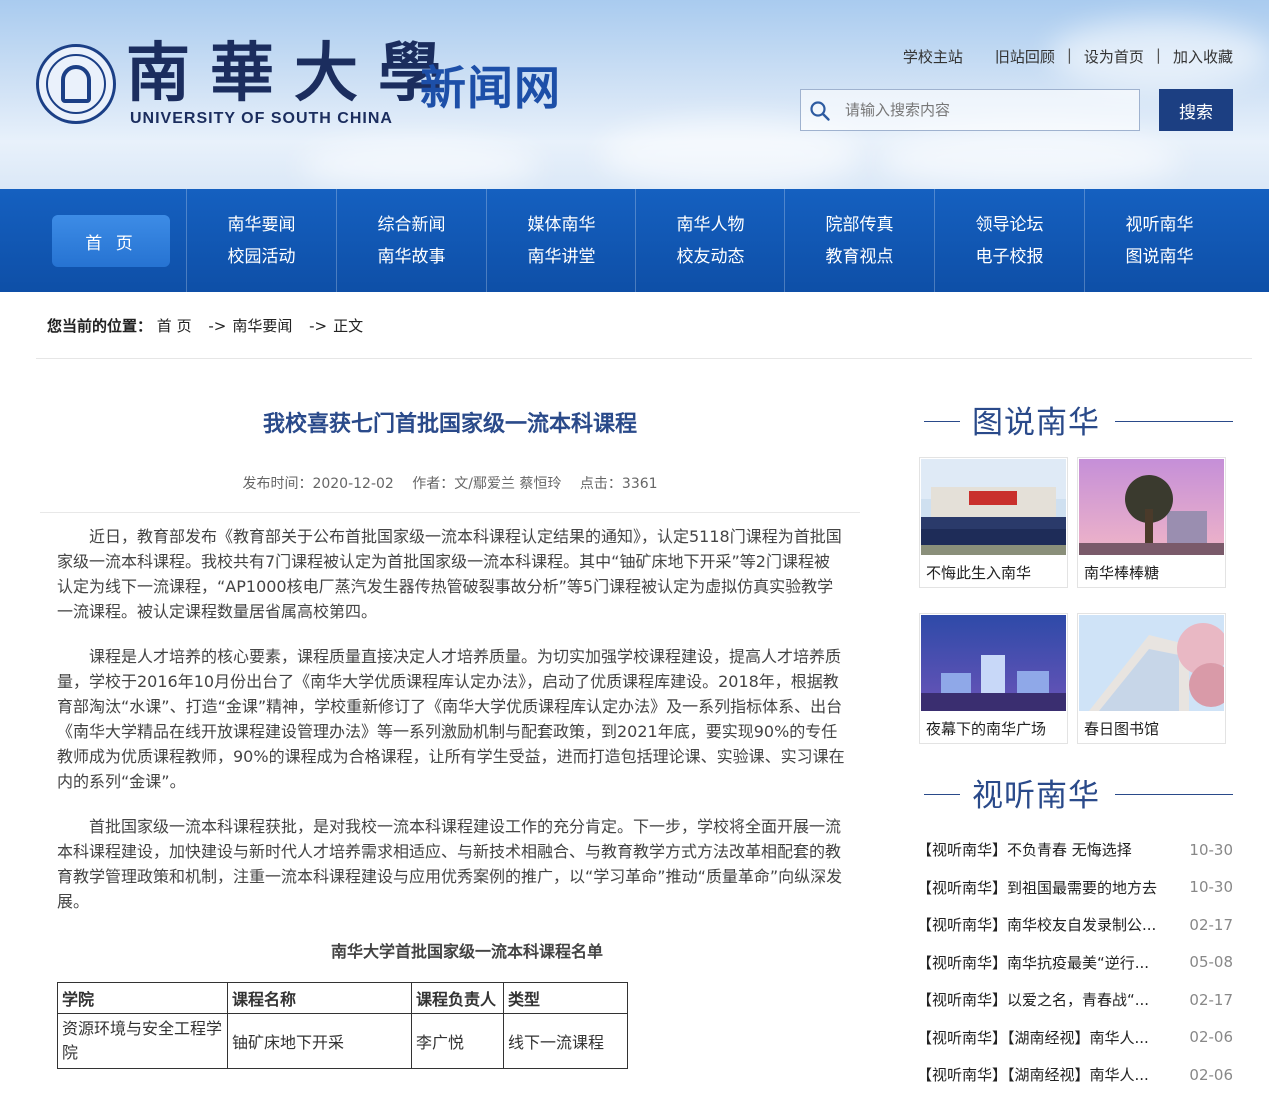 The height and width of the screenshot is (1094, 1269). I want to click on nav-column: 视听南华 图说南华, so click(1159, 240).